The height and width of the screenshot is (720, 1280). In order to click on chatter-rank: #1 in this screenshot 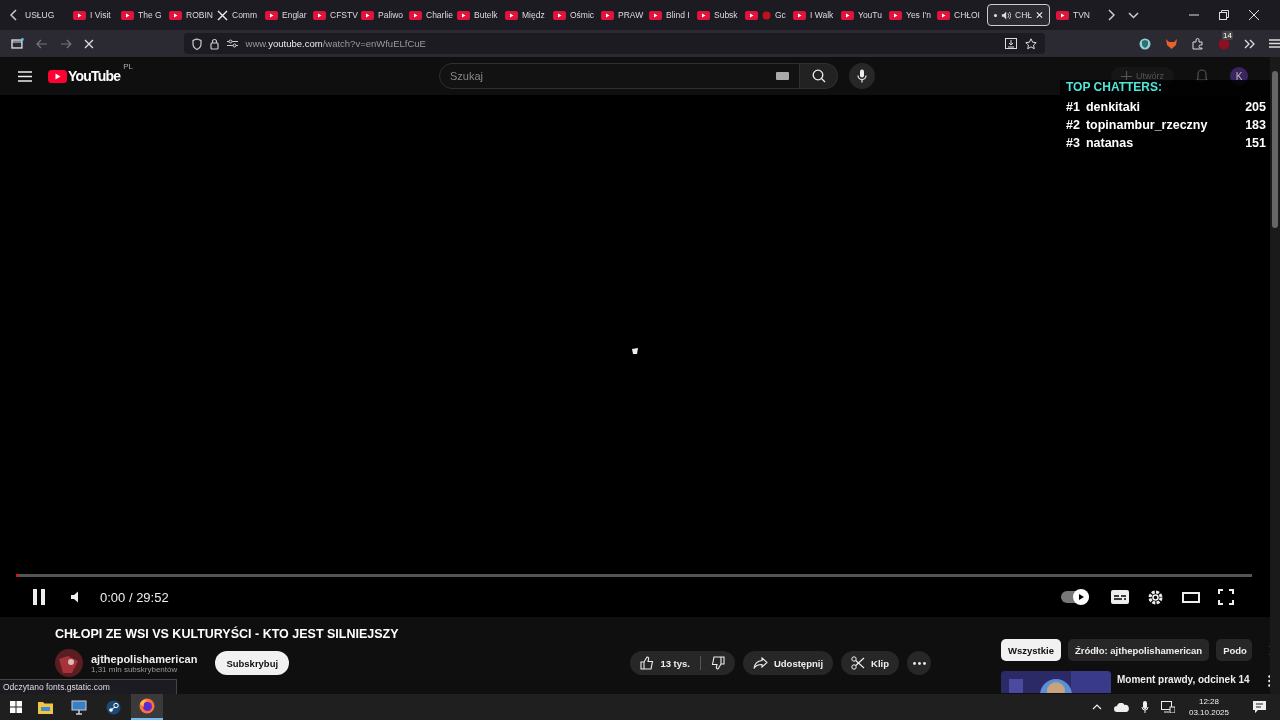, I will do `click(1073, 107)`.